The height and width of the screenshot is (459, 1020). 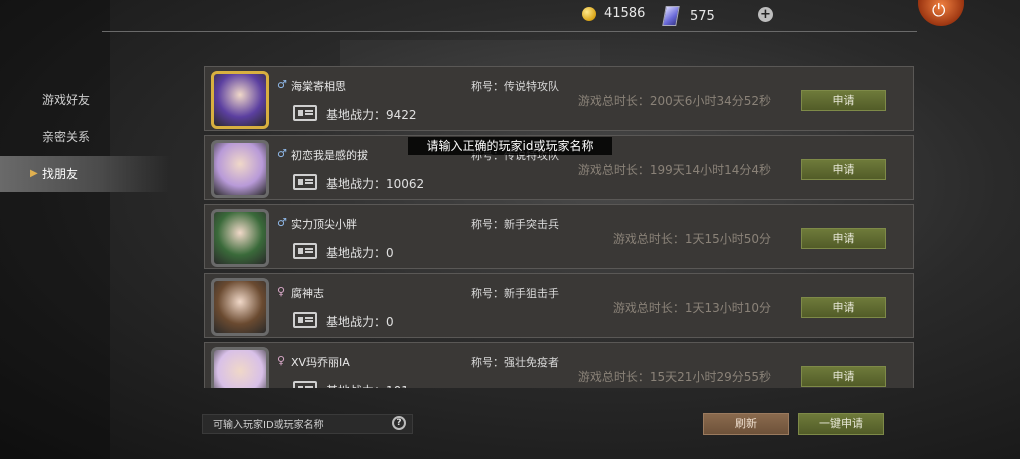 What do you see at coordinates (60, 174) in the screenshot?
I see `sidebar-item-label: 找朋友` at bounding box center [60, 174].